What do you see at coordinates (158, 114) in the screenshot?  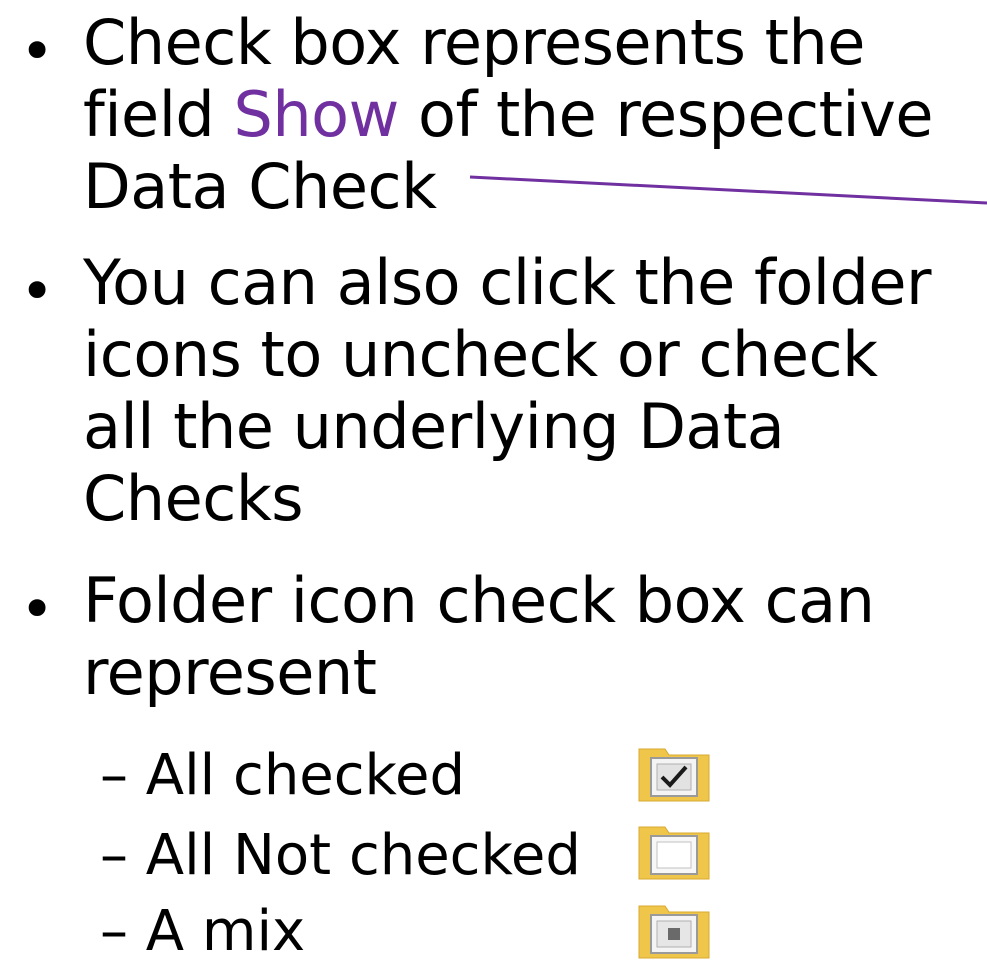 I see `bullet-1-line-2-pre: field` at bounding box center [158, 114].